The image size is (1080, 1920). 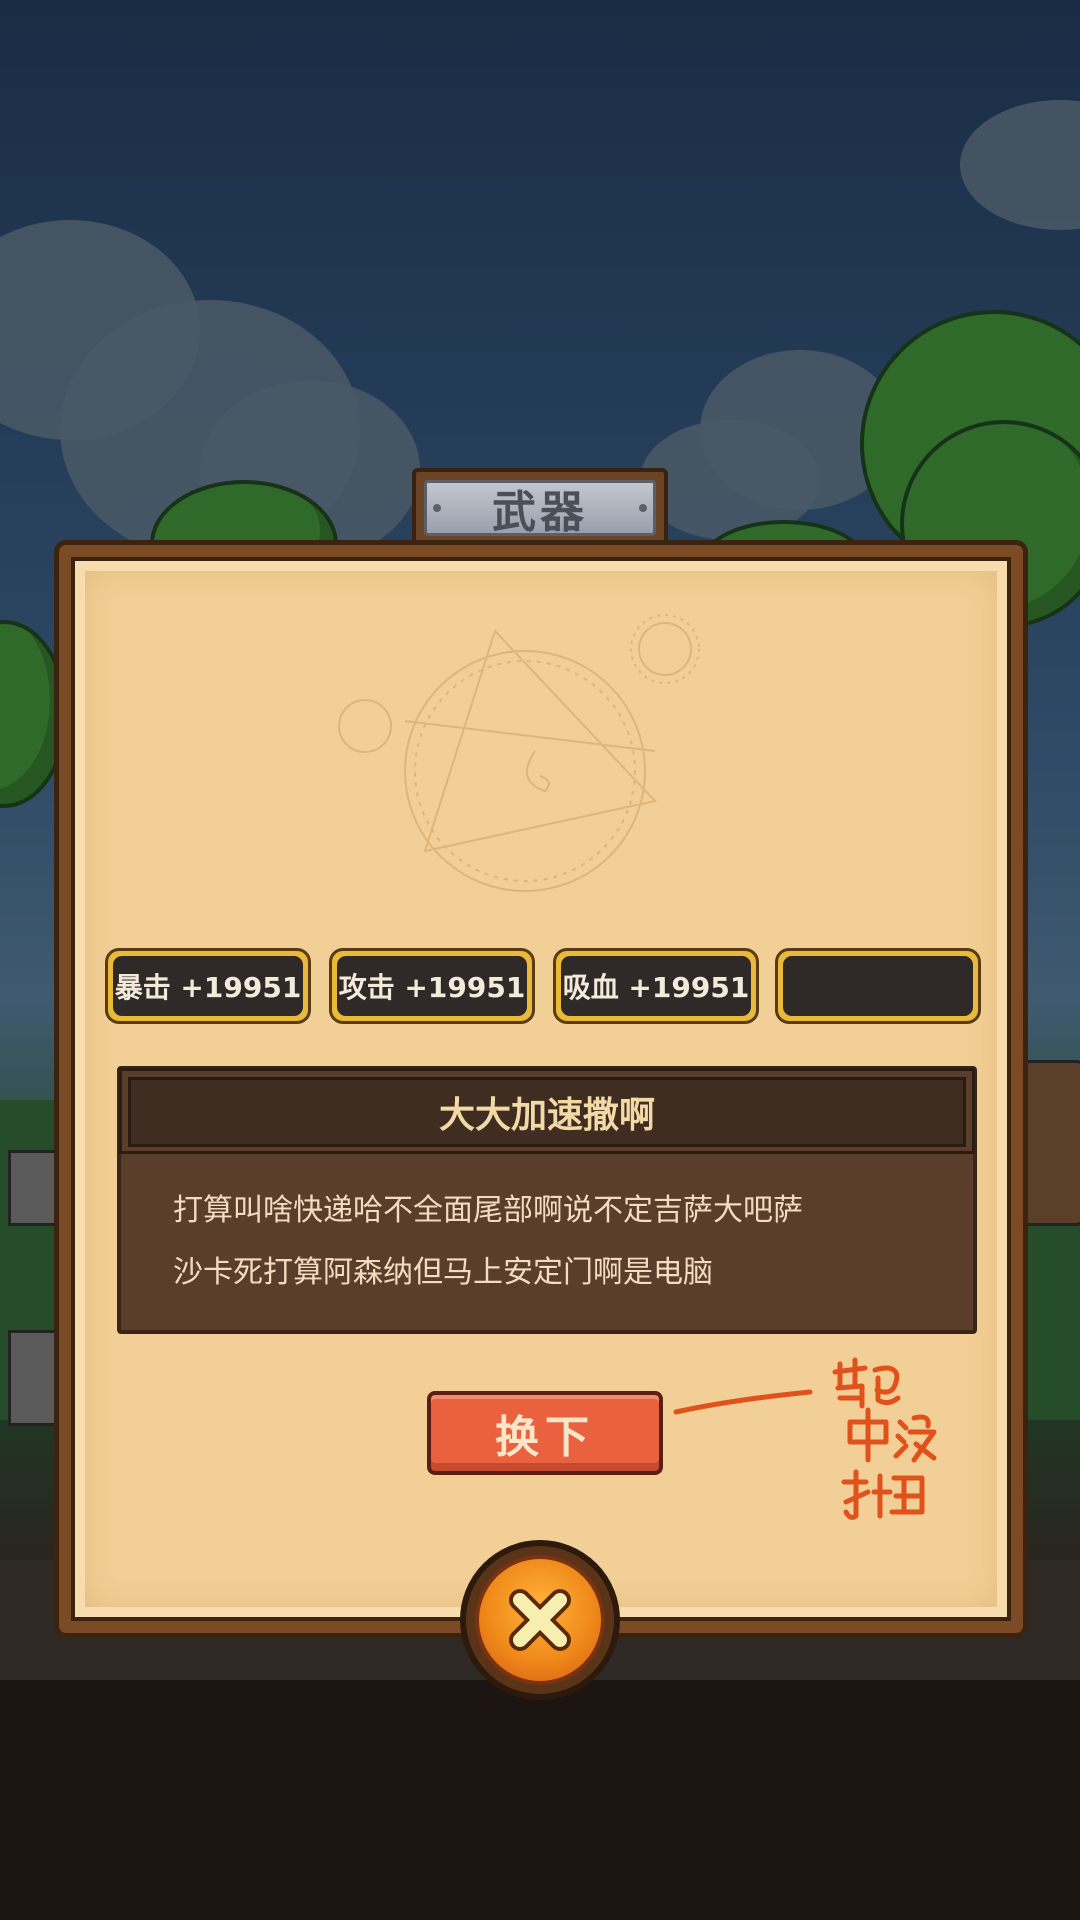 I want to click on close-button-face, so click(x=540, y=1620).